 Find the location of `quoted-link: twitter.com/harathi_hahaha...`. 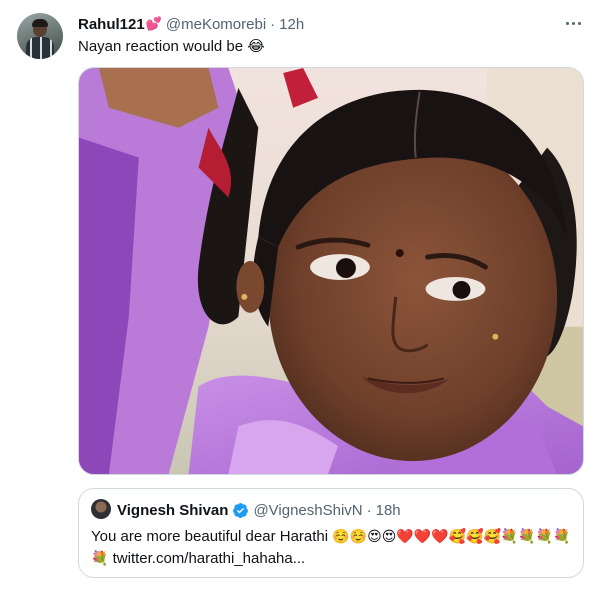

quoted-link: twitter.com/harathi_hahaha... is located at coordinates (209, 558).